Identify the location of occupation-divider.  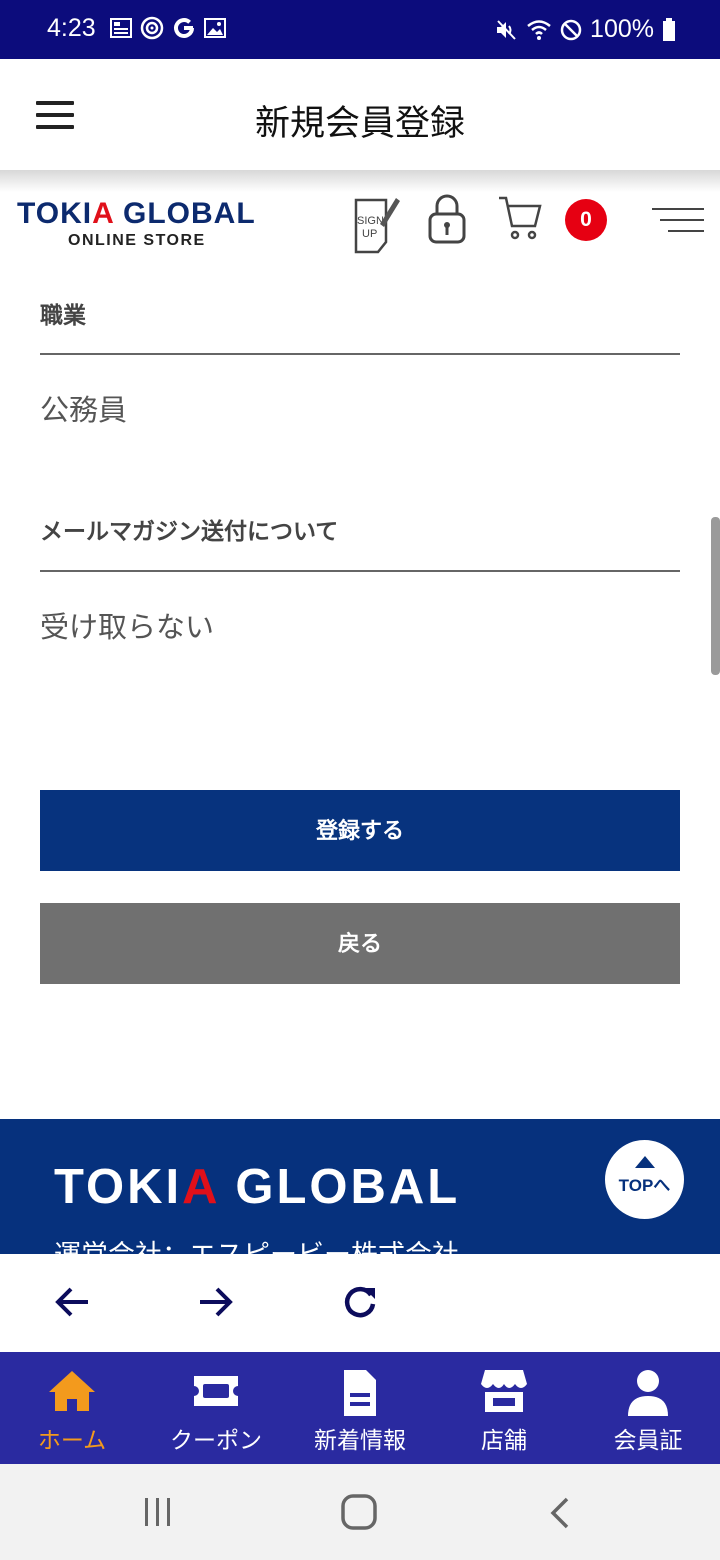
(360, 354).